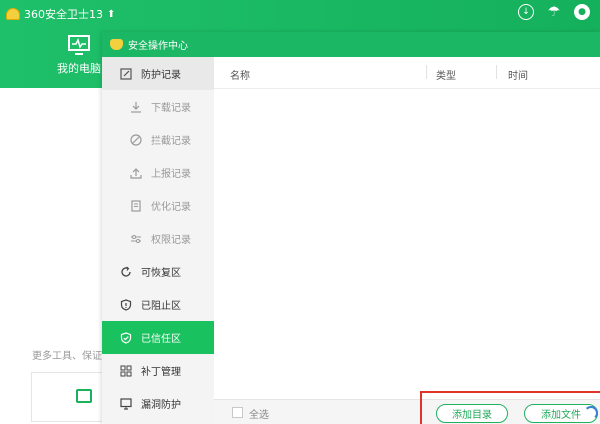 The height and width of the screenshot is (424, 600). I want to click on sidebar-item-permission-records: 权限记录, so click(158, 238).